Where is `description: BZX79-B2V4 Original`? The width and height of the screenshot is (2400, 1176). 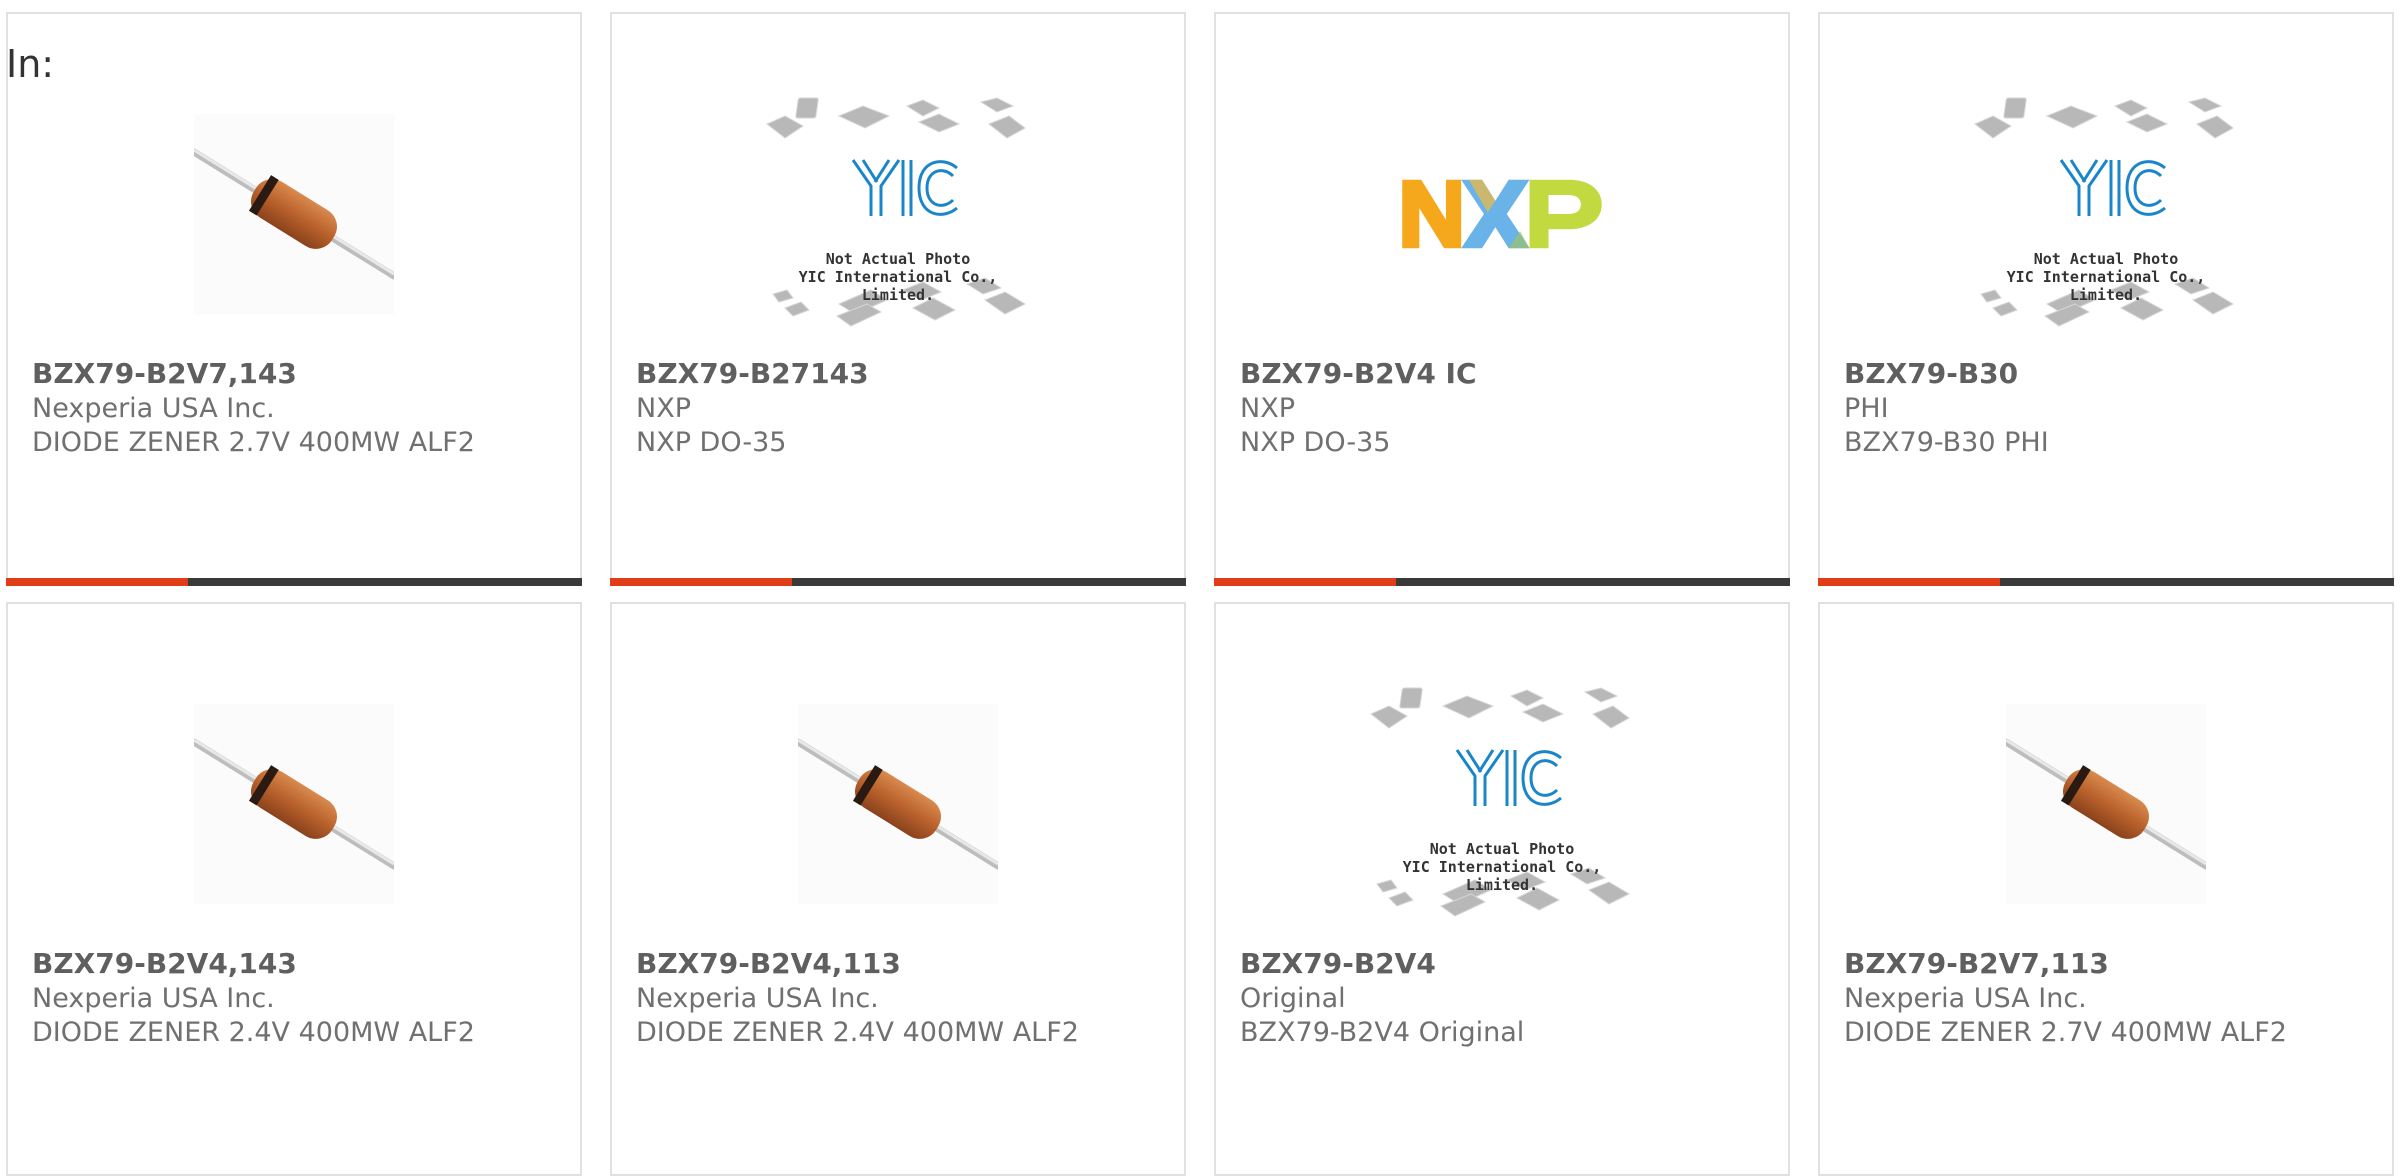
description: BZX79-B2V4 Original is located at coordinates (1382, 1032).